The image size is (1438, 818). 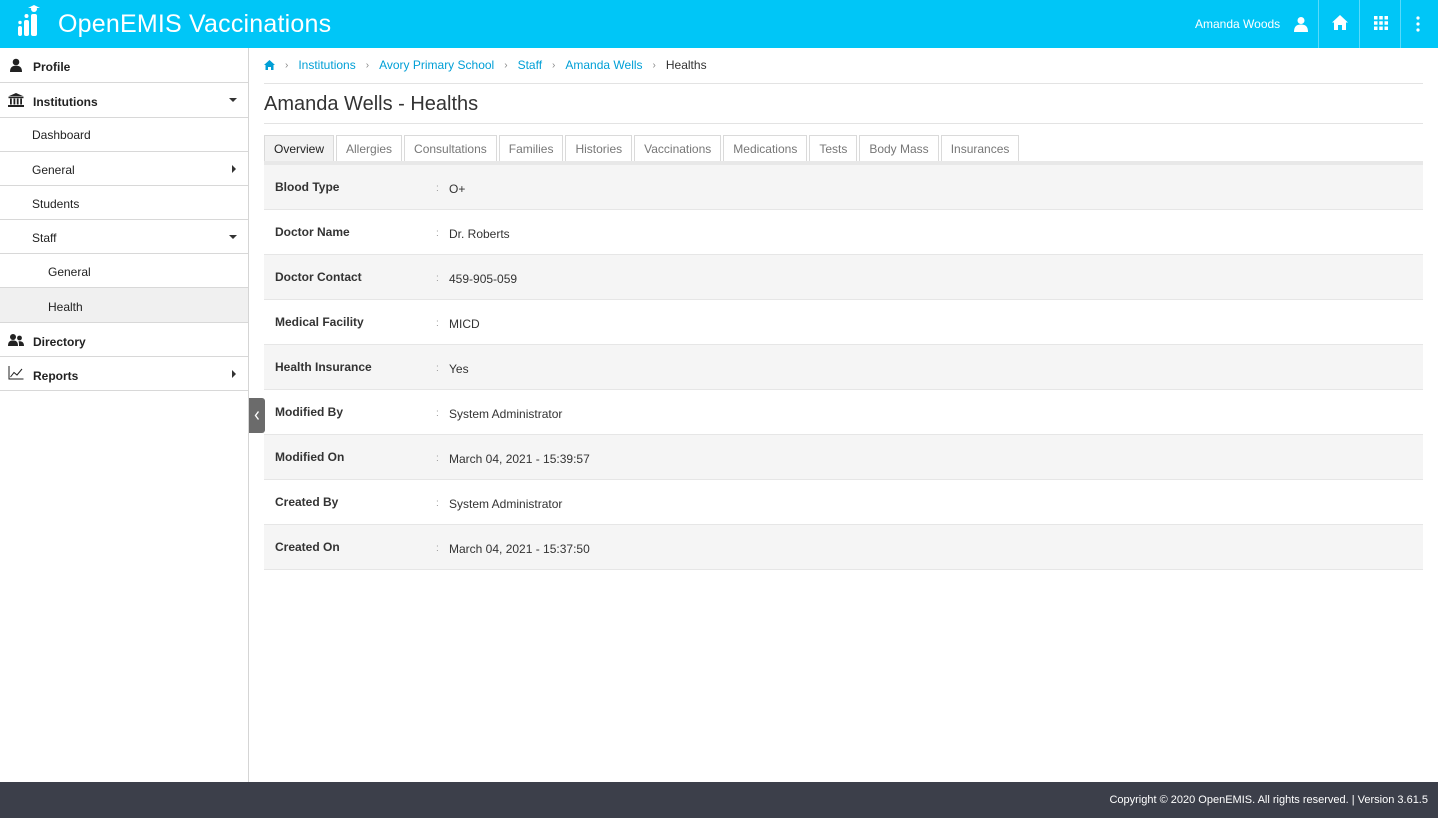 I want to click on sidebar-item-label: Profile, so click(x=52, y=67).